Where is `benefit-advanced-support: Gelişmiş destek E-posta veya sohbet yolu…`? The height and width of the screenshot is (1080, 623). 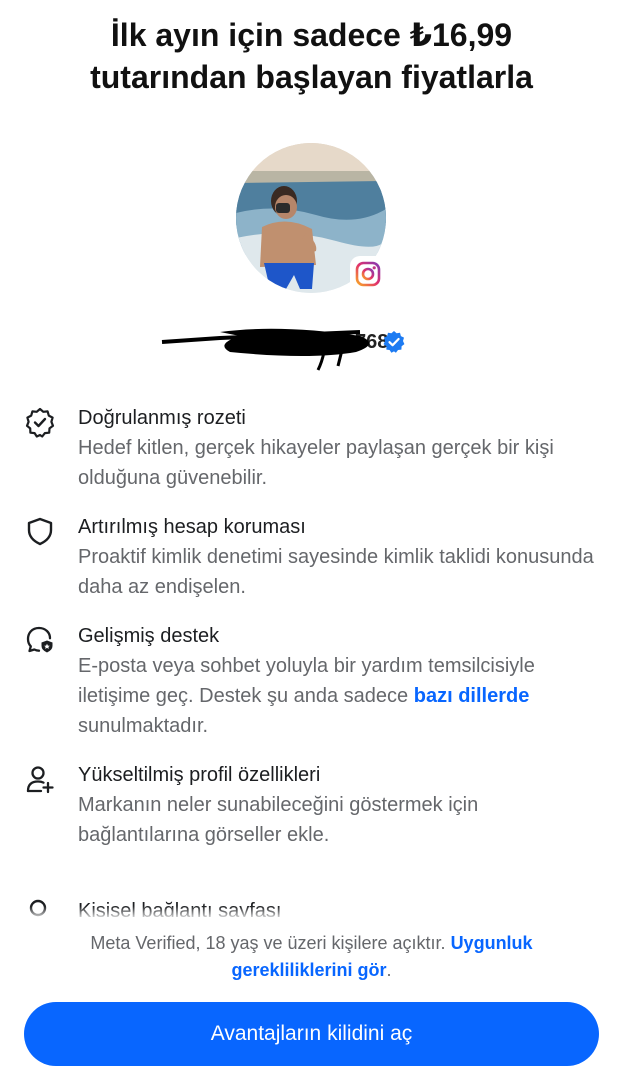
benefit-advanced-support: Gelişmiş destek E-posta veya sohbet yolu… is located at coordinates (312, 681).